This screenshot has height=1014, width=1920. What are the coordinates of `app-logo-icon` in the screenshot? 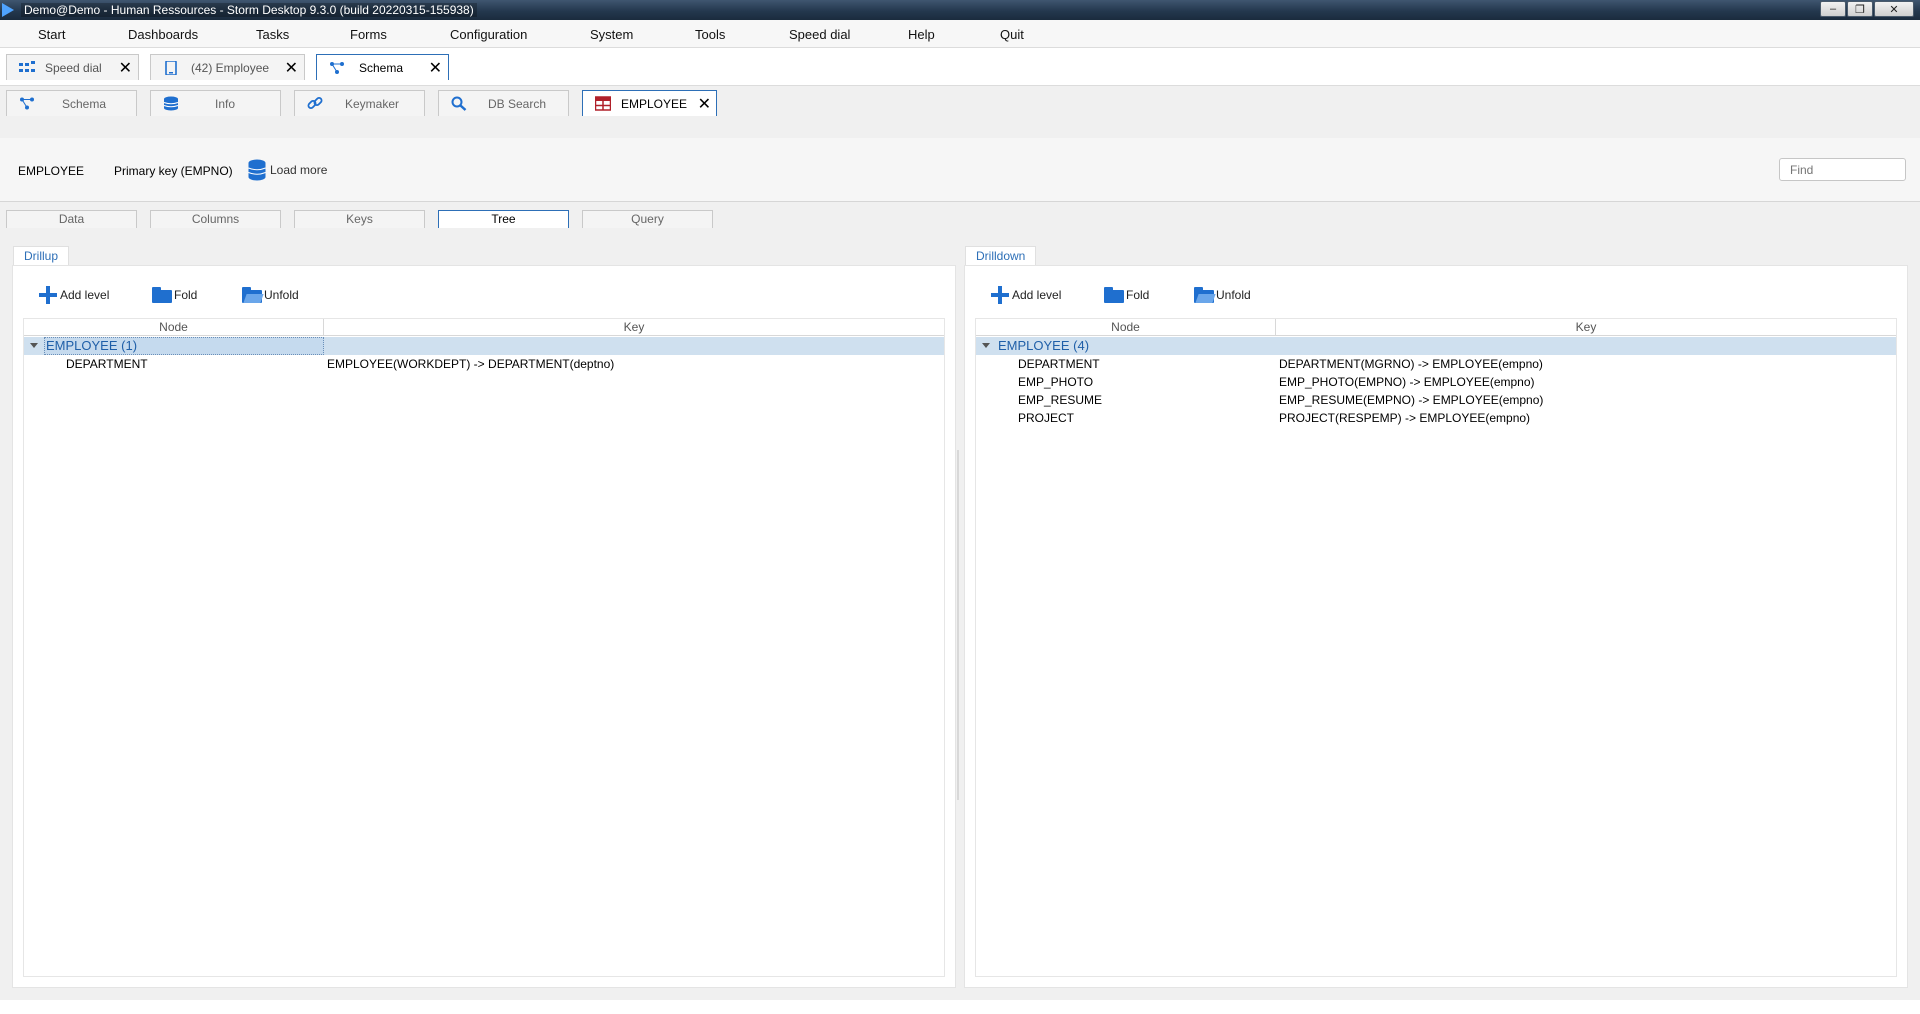 It's located at (8, 10).